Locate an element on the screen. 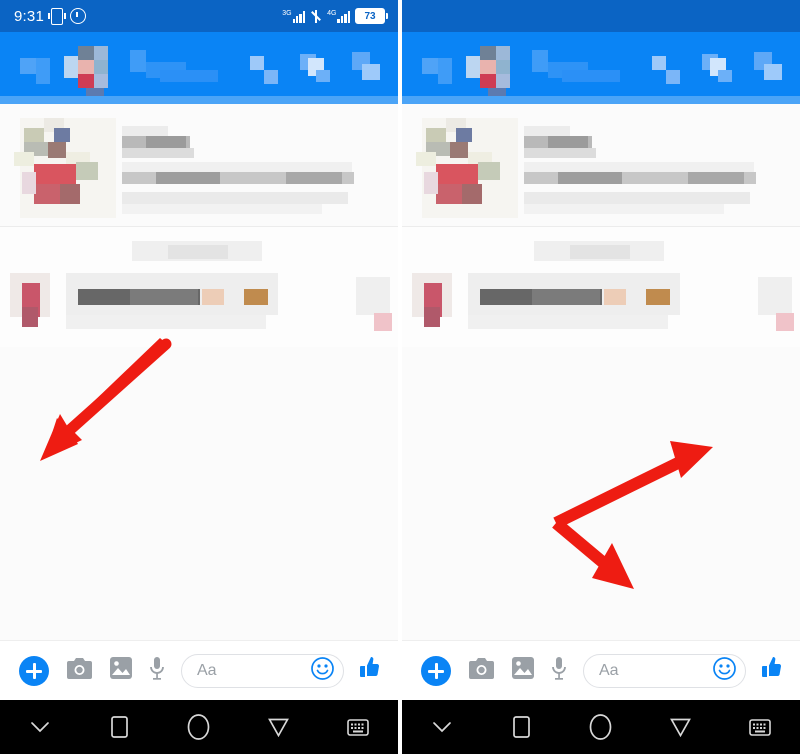 The width and height of the screenshot is (800, 754). battery-icon: 73 is located at coordinates (371, 16).